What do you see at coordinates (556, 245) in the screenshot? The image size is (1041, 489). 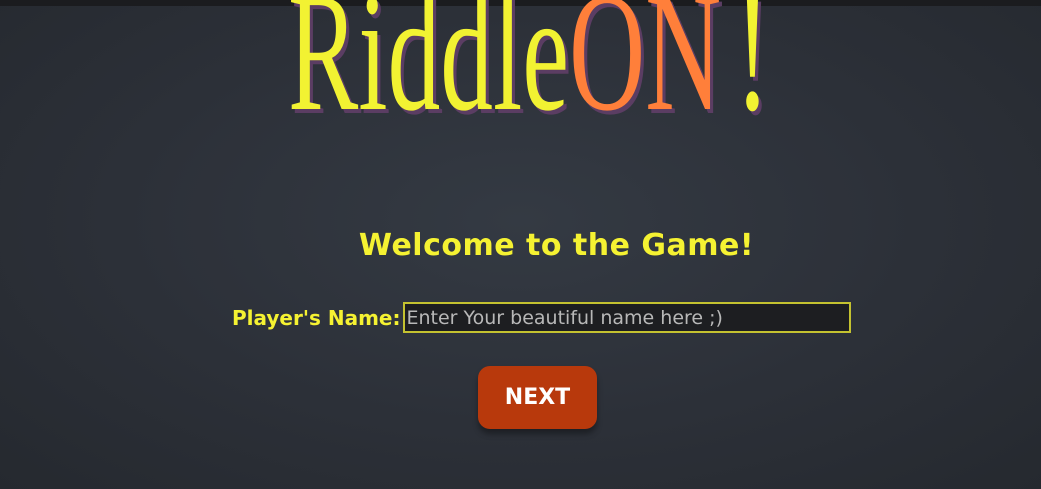 I see `welcome-heading: Welcome to the Game!` at bounding box center [556, 245].